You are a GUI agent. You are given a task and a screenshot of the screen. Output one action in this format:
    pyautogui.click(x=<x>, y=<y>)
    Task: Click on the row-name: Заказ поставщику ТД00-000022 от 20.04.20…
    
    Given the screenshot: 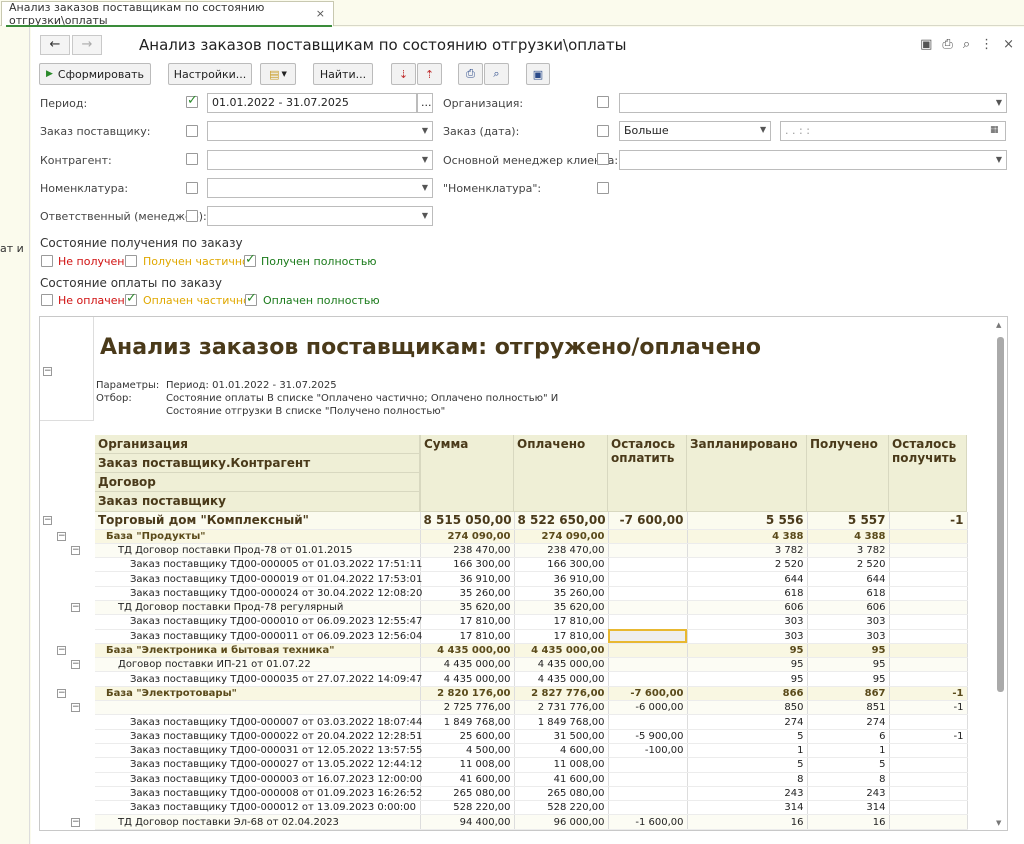 What is the action you would take?
    pyautogui.click(x=258, y=736)
    